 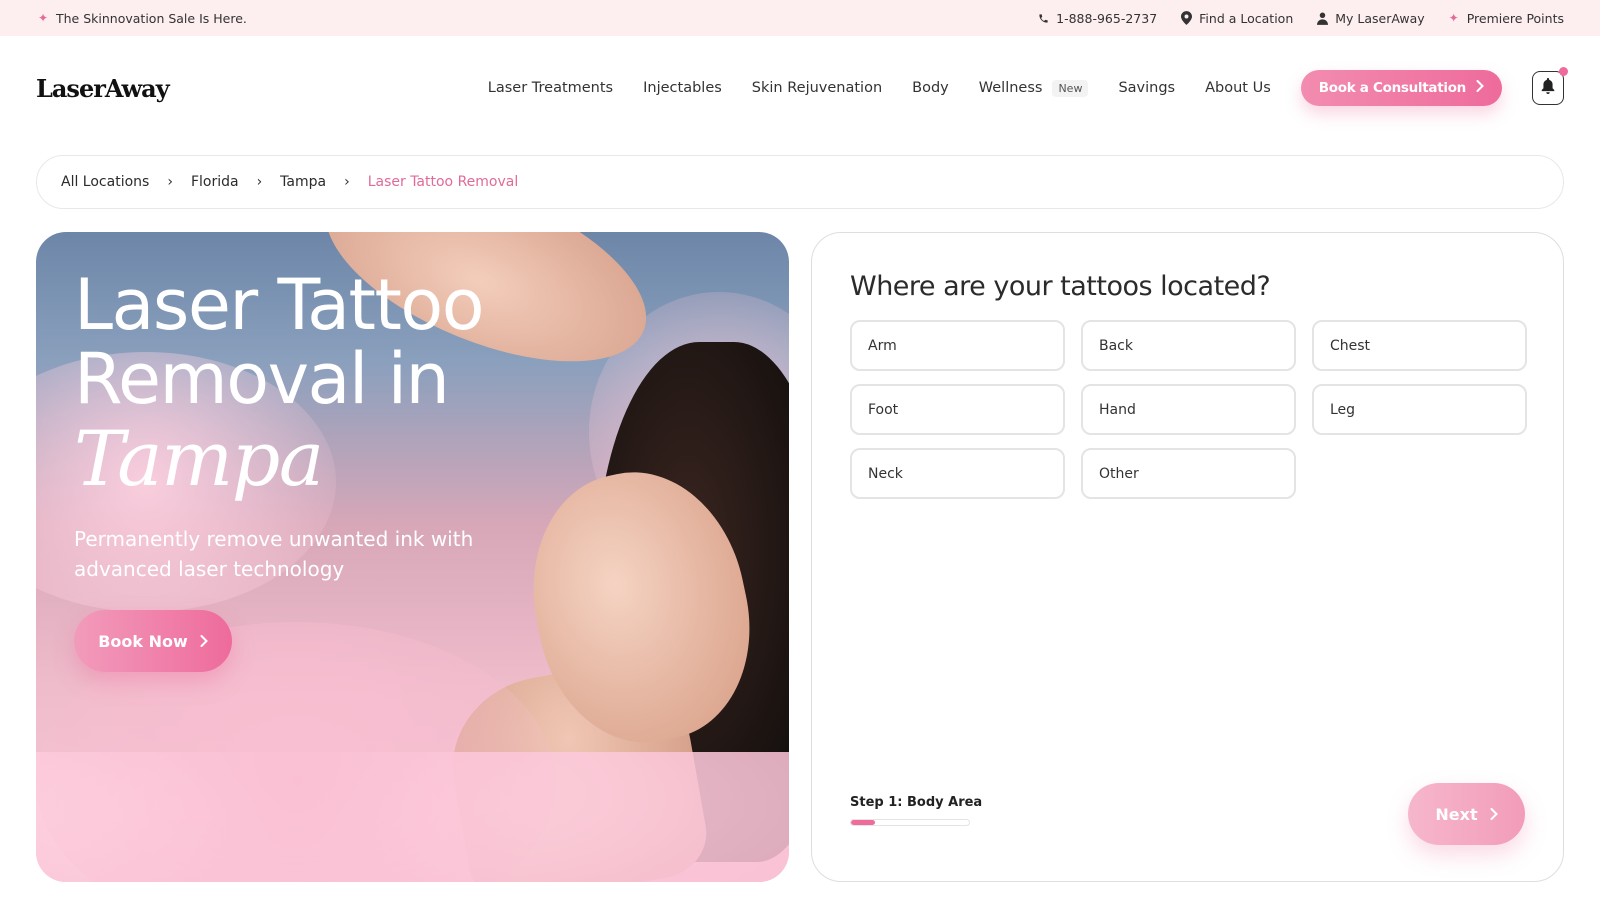 I want to click on logo: LaserAway, so click(x=103, y=88).